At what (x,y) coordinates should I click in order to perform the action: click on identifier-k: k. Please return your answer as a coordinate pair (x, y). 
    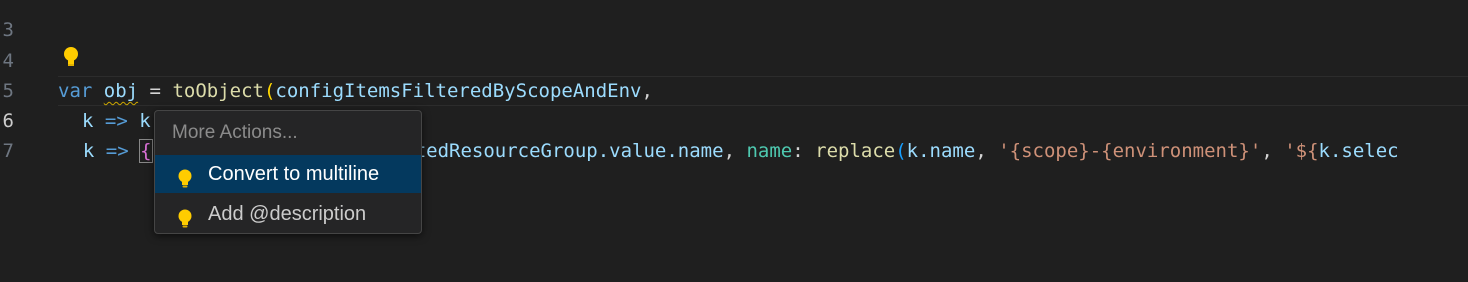
    Looking at the image, I should click on (912, 151).